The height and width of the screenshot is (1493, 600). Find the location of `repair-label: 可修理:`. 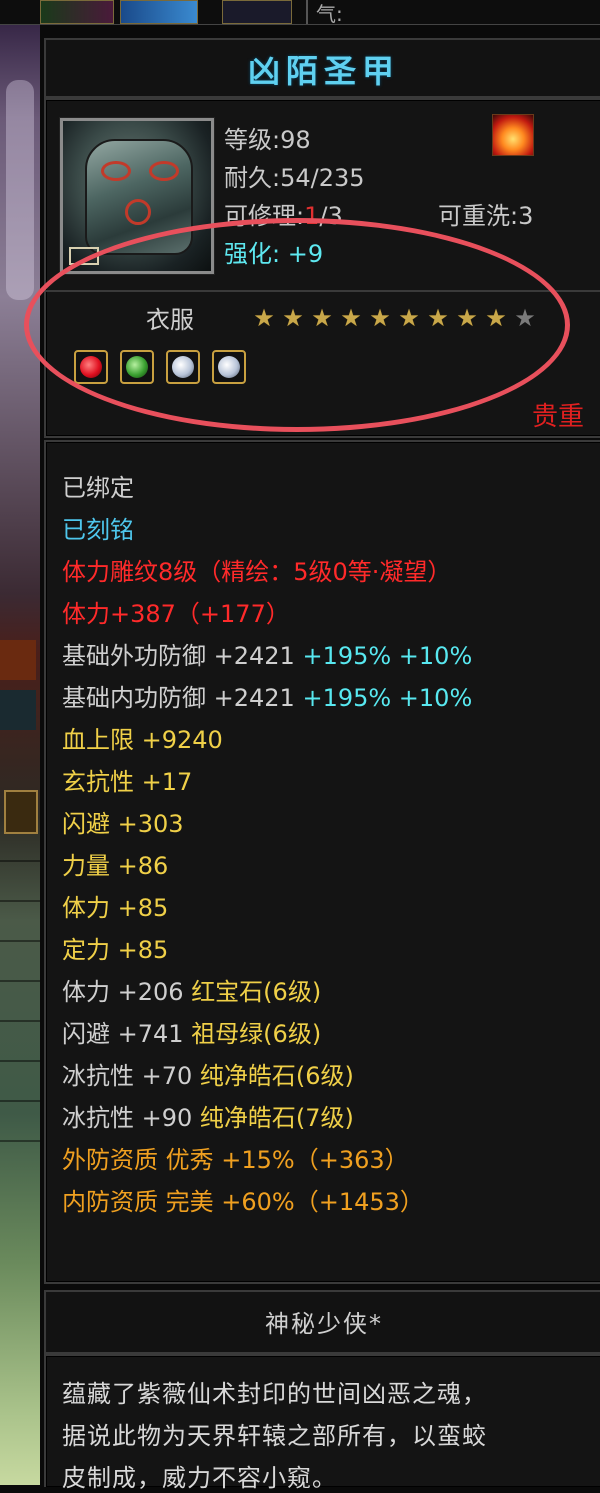

repair-label: 可修理: is located at coordinates (264, 216).